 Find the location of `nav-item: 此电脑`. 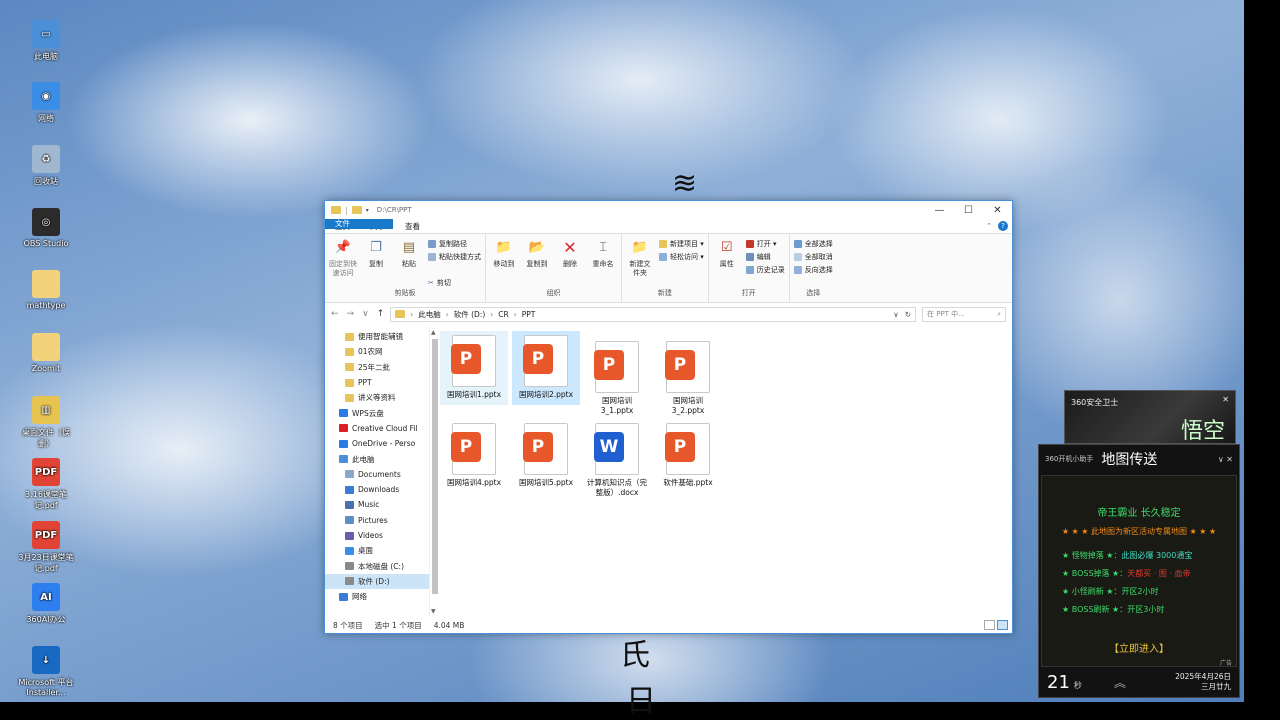

nav-item: 此电脑 is located at coordinates (377, 458).